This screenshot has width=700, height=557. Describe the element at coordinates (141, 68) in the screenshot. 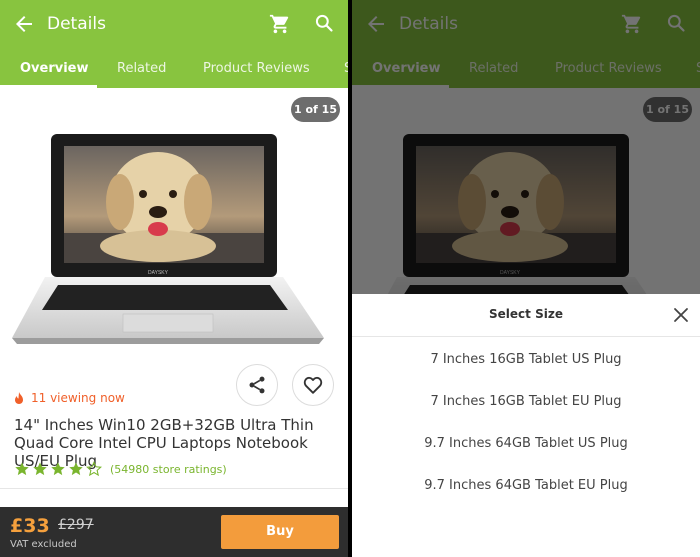

I see `tab-related: Related` at that location.